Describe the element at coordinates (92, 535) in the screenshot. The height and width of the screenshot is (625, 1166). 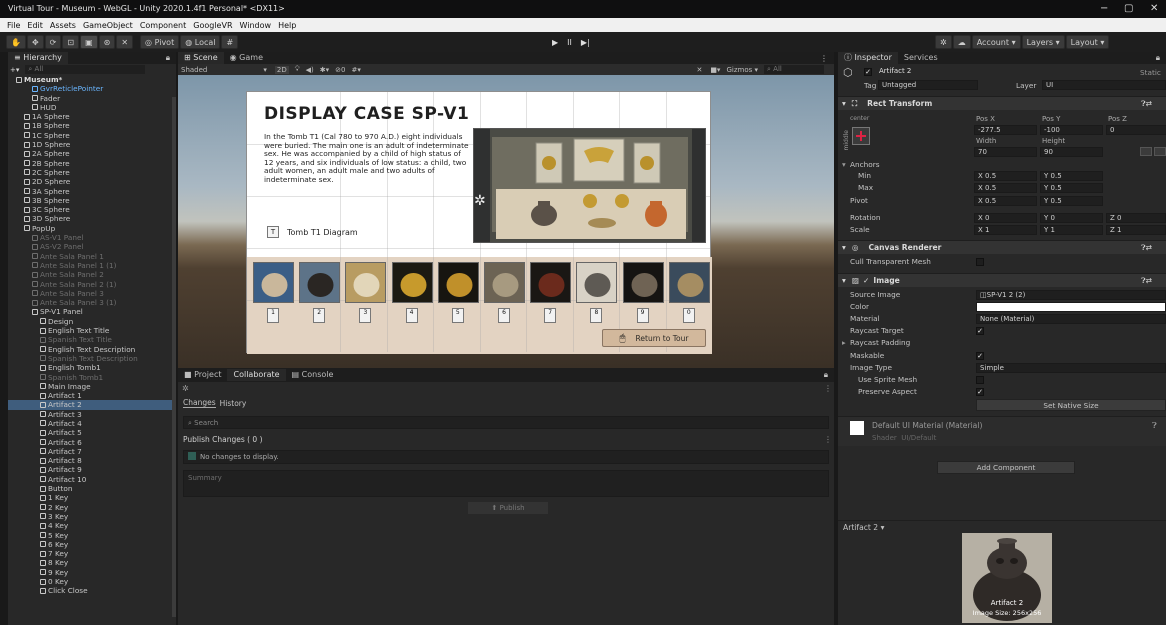
I see `hierarchy-item: 5 Key` at that location.